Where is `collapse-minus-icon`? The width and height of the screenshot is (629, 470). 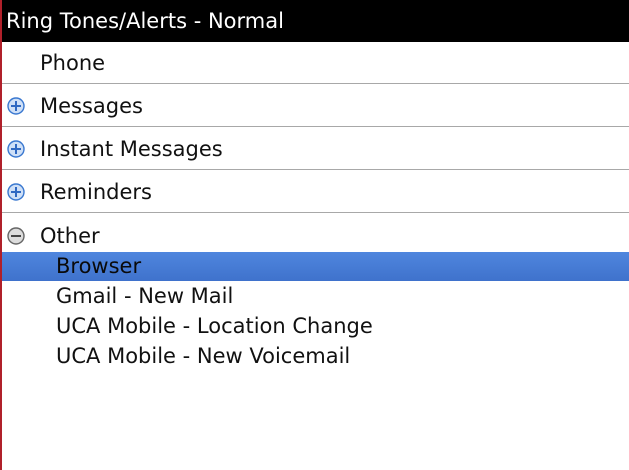
collapse-minus-icon is located at coordinates (16, 236).